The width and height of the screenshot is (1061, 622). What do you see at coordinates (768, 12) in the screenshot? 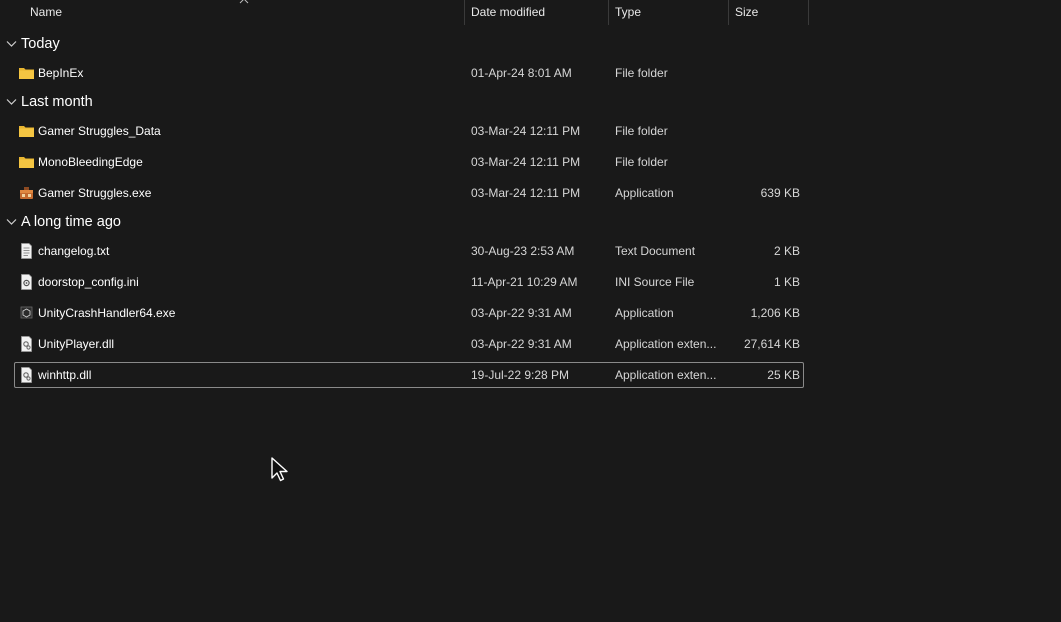
I see `column-header-size: Size` at bounding box center [768, 12].